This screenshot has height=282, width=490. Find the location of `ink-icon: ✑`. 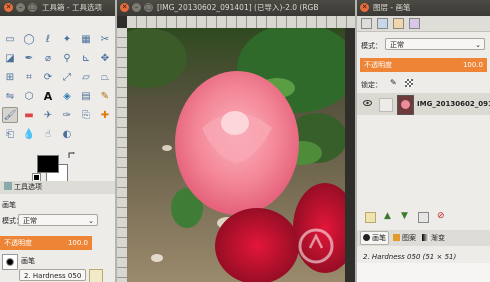

ink-icon: ✑ is located at coordinates (67, 115).